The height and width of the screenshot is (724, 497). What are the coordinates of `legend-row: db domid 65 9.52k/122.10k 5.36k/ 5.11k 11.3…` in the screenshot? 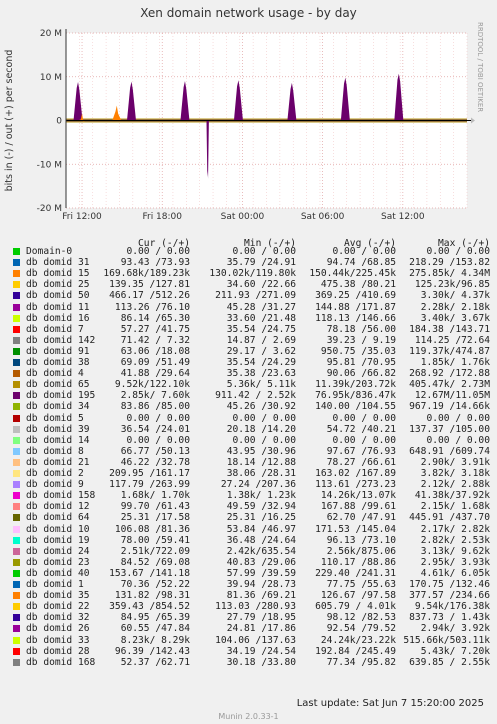 It's located at (248, 384).